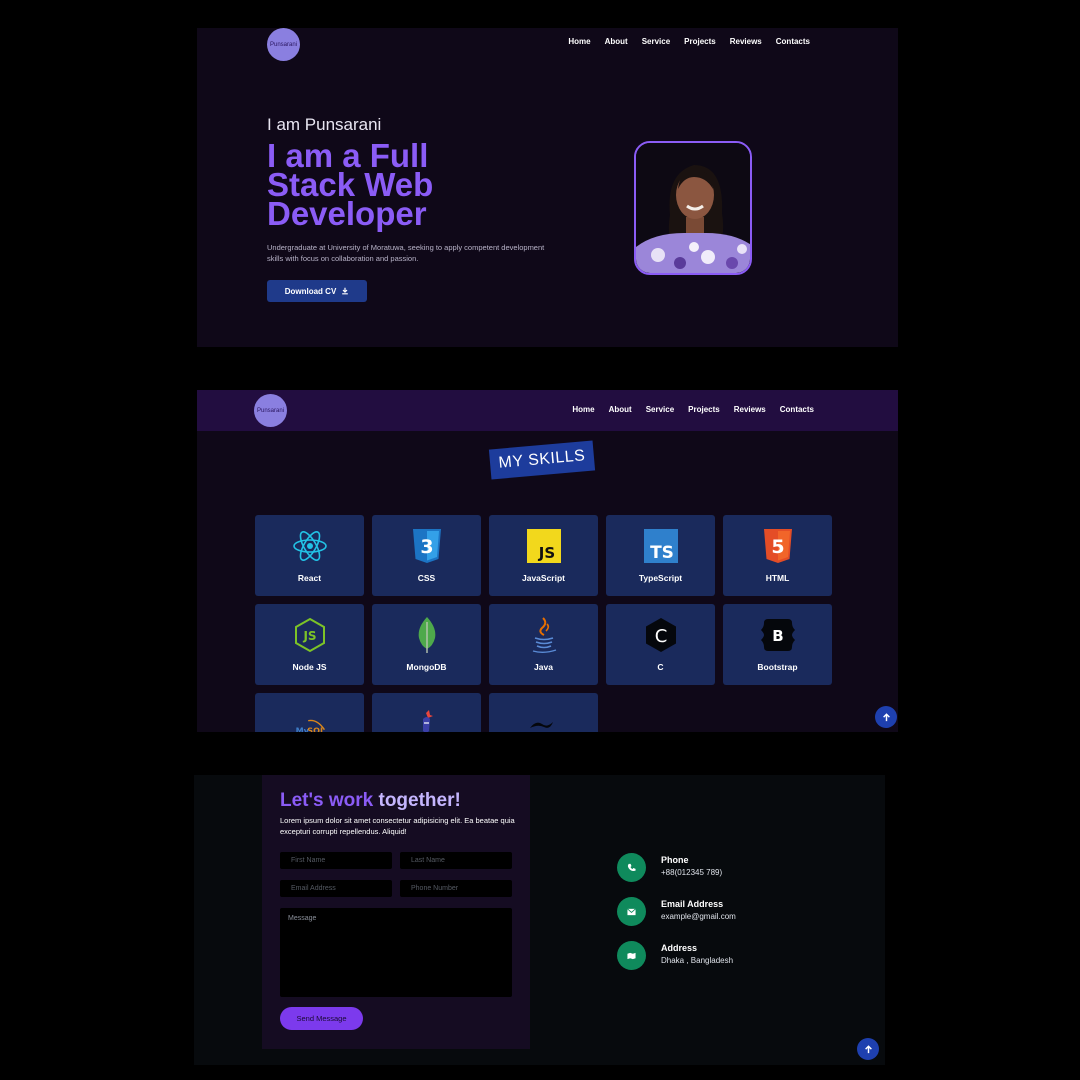 The image size is (1080, 1080). What do you see at coordinates (692, 904) in the screenshot?
I see `contact-info-title: Email Address` at bounding box center [692, 904].